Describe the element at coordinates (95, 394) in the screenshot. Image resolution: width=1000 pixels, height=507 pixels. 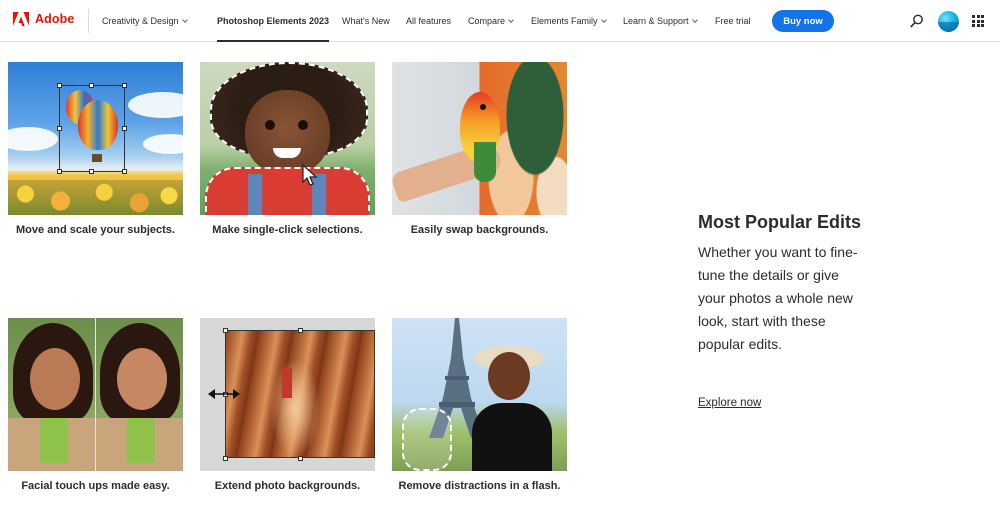
I see `woman-smoothie-photo` at that location.